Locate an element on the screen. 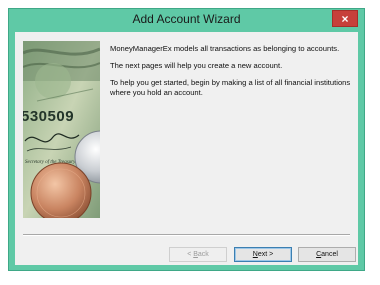 This screenshot has width=380, height=285. cancel-label: ancel is located at coordinates (329, 254).